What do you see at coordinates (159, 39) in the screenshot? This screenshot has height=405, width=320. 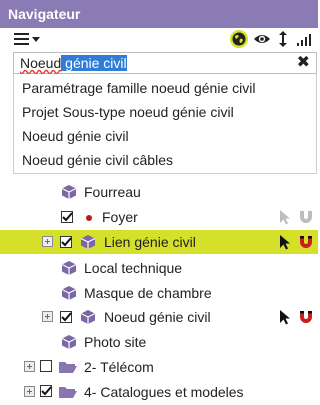 I see `toolbar` at bounding box center [159, 39].